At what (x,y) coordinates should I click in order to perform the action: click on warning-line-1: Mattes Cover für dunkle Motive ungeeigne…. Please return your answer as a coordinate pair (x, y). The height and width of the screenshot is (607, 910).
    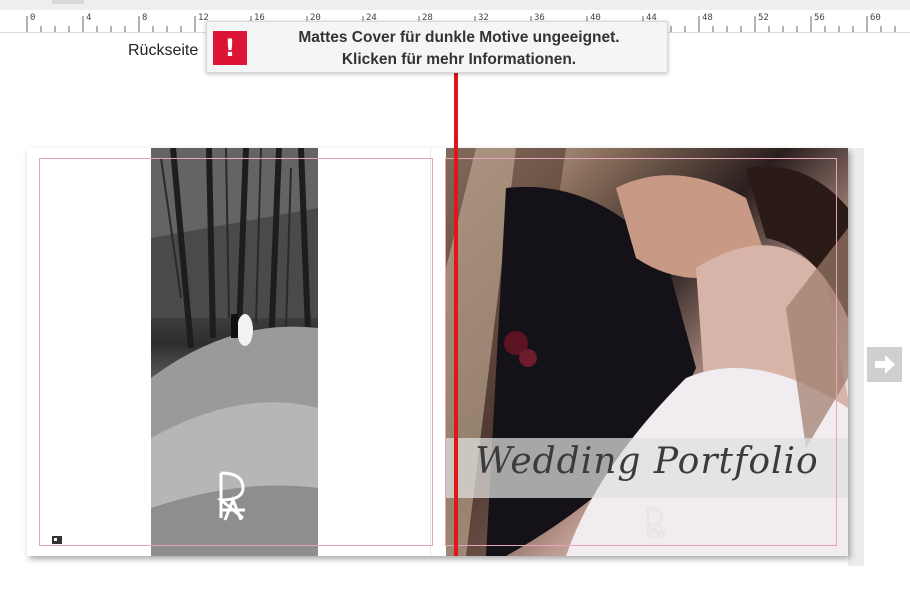
    Looking at the image, I should click on (459, 37).